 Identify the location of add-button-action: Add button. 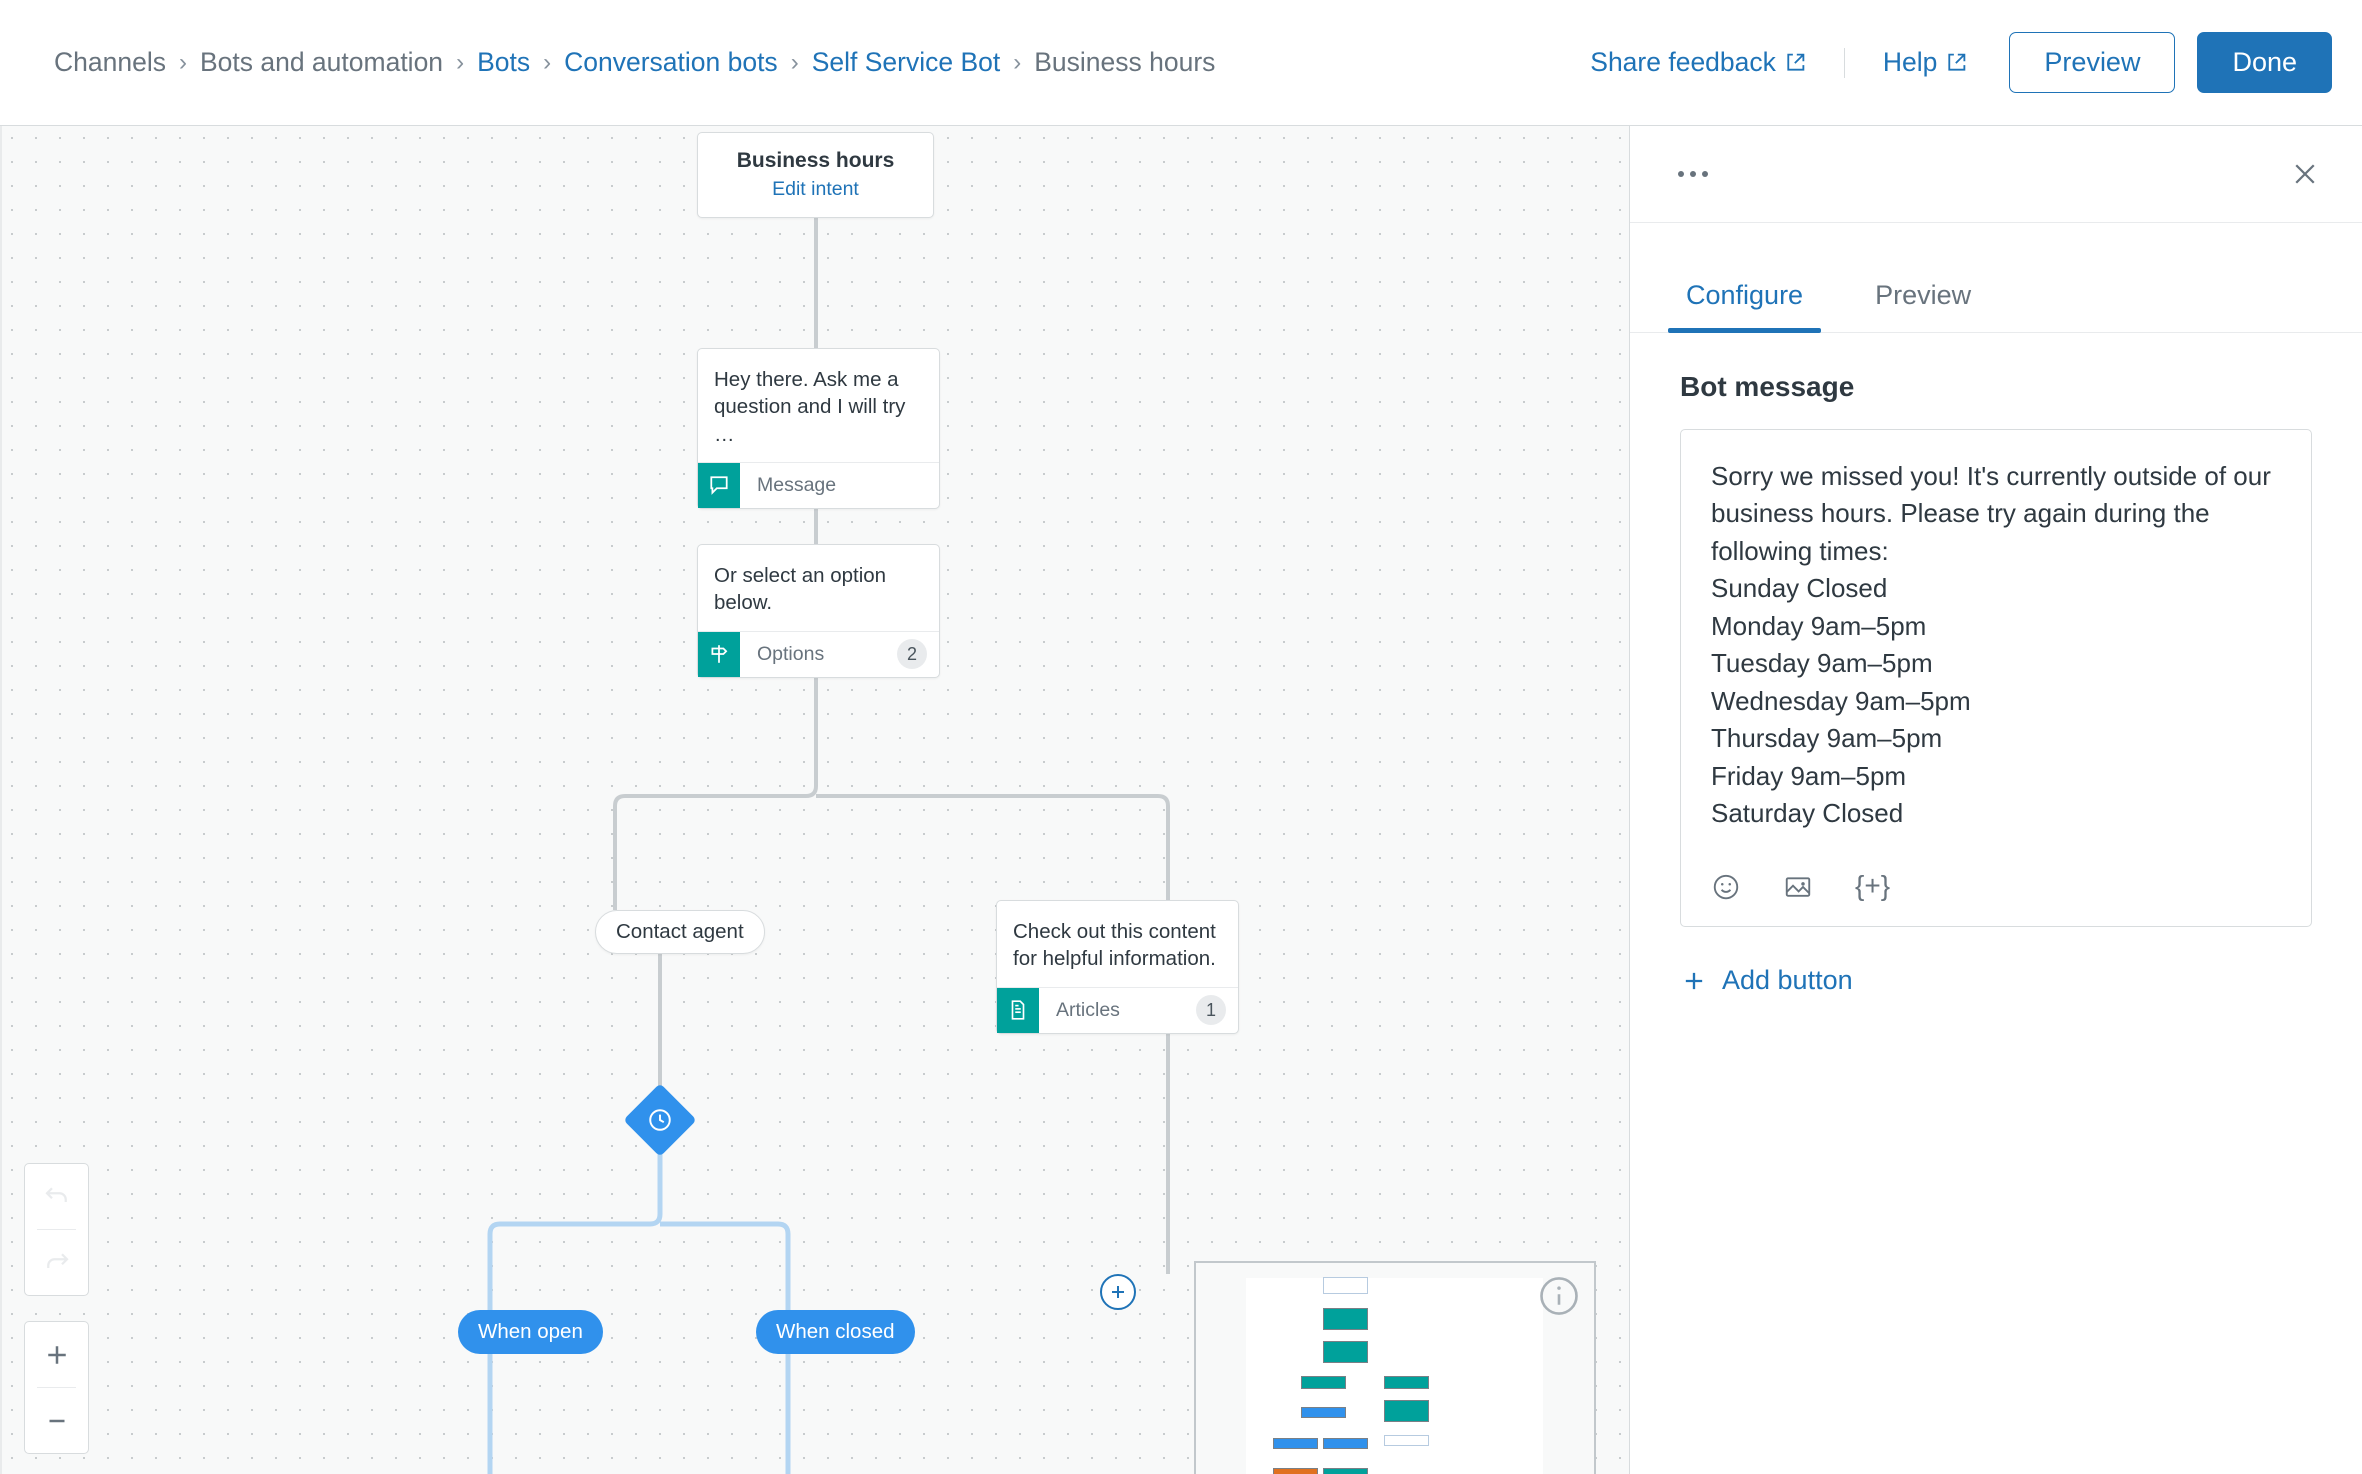
(1766, 980).